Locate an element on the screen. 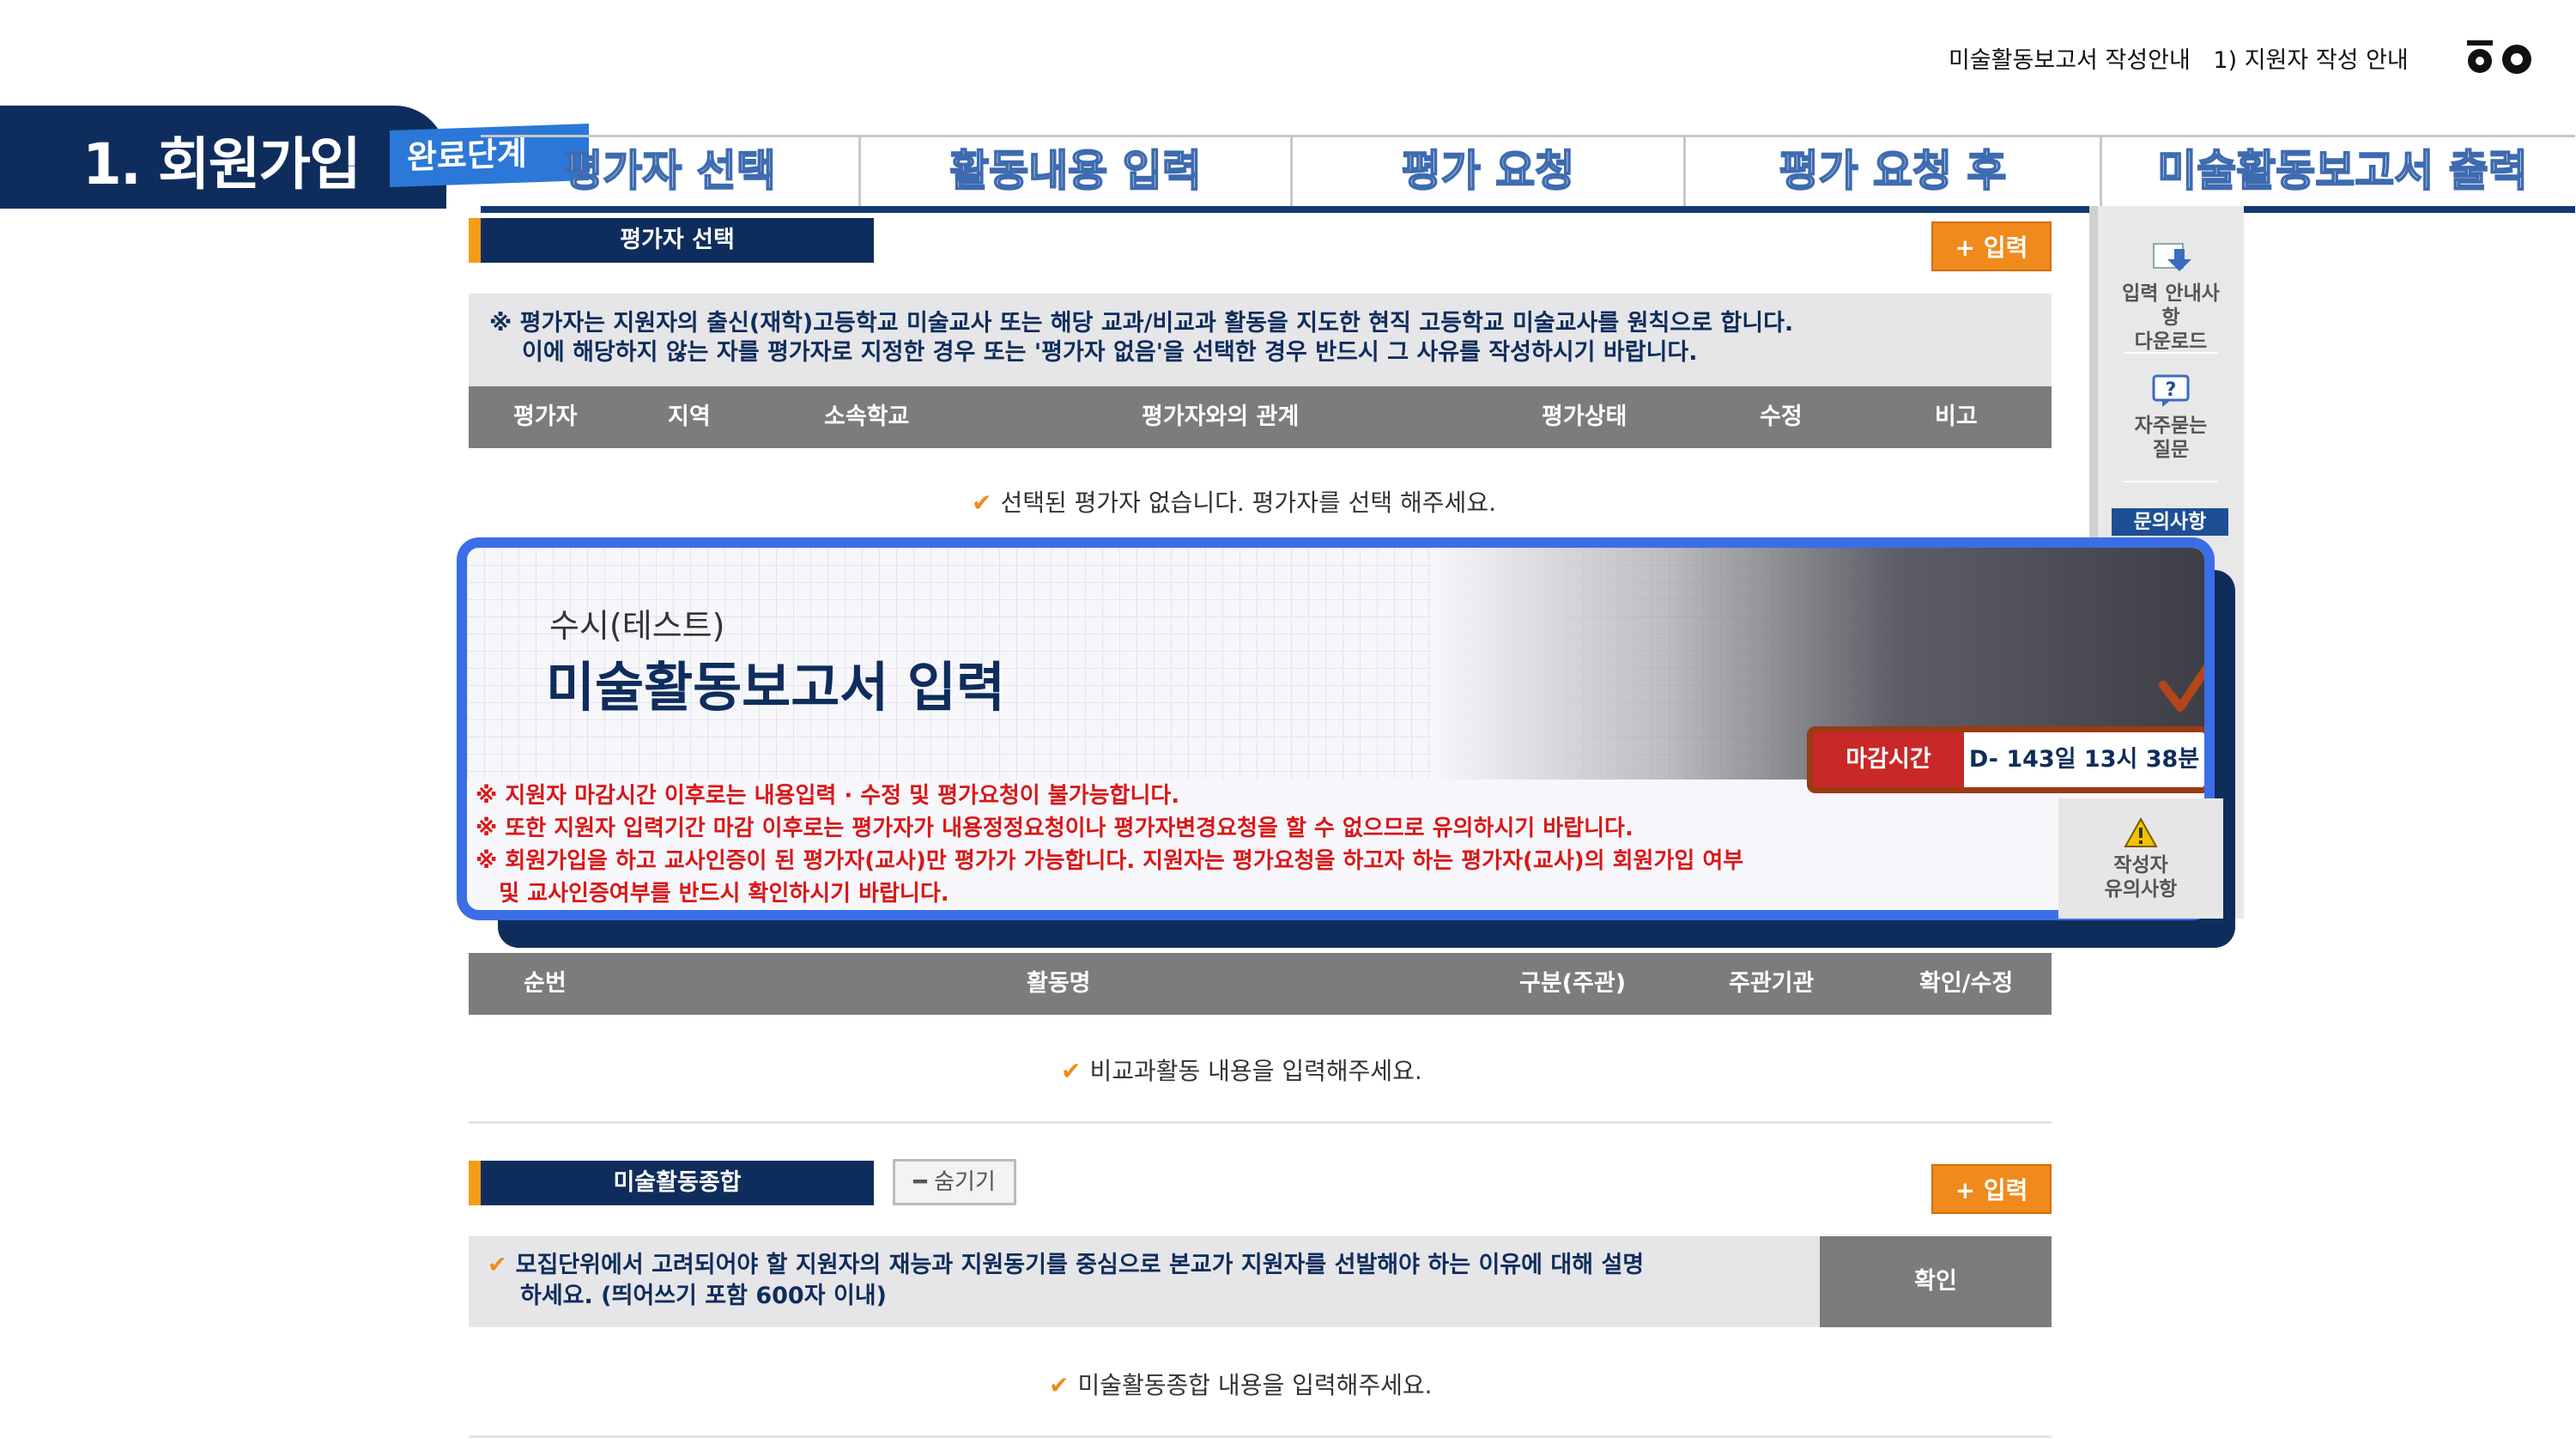  hide-button: ━ 숨기기 is located at coordinates (954, 1182).